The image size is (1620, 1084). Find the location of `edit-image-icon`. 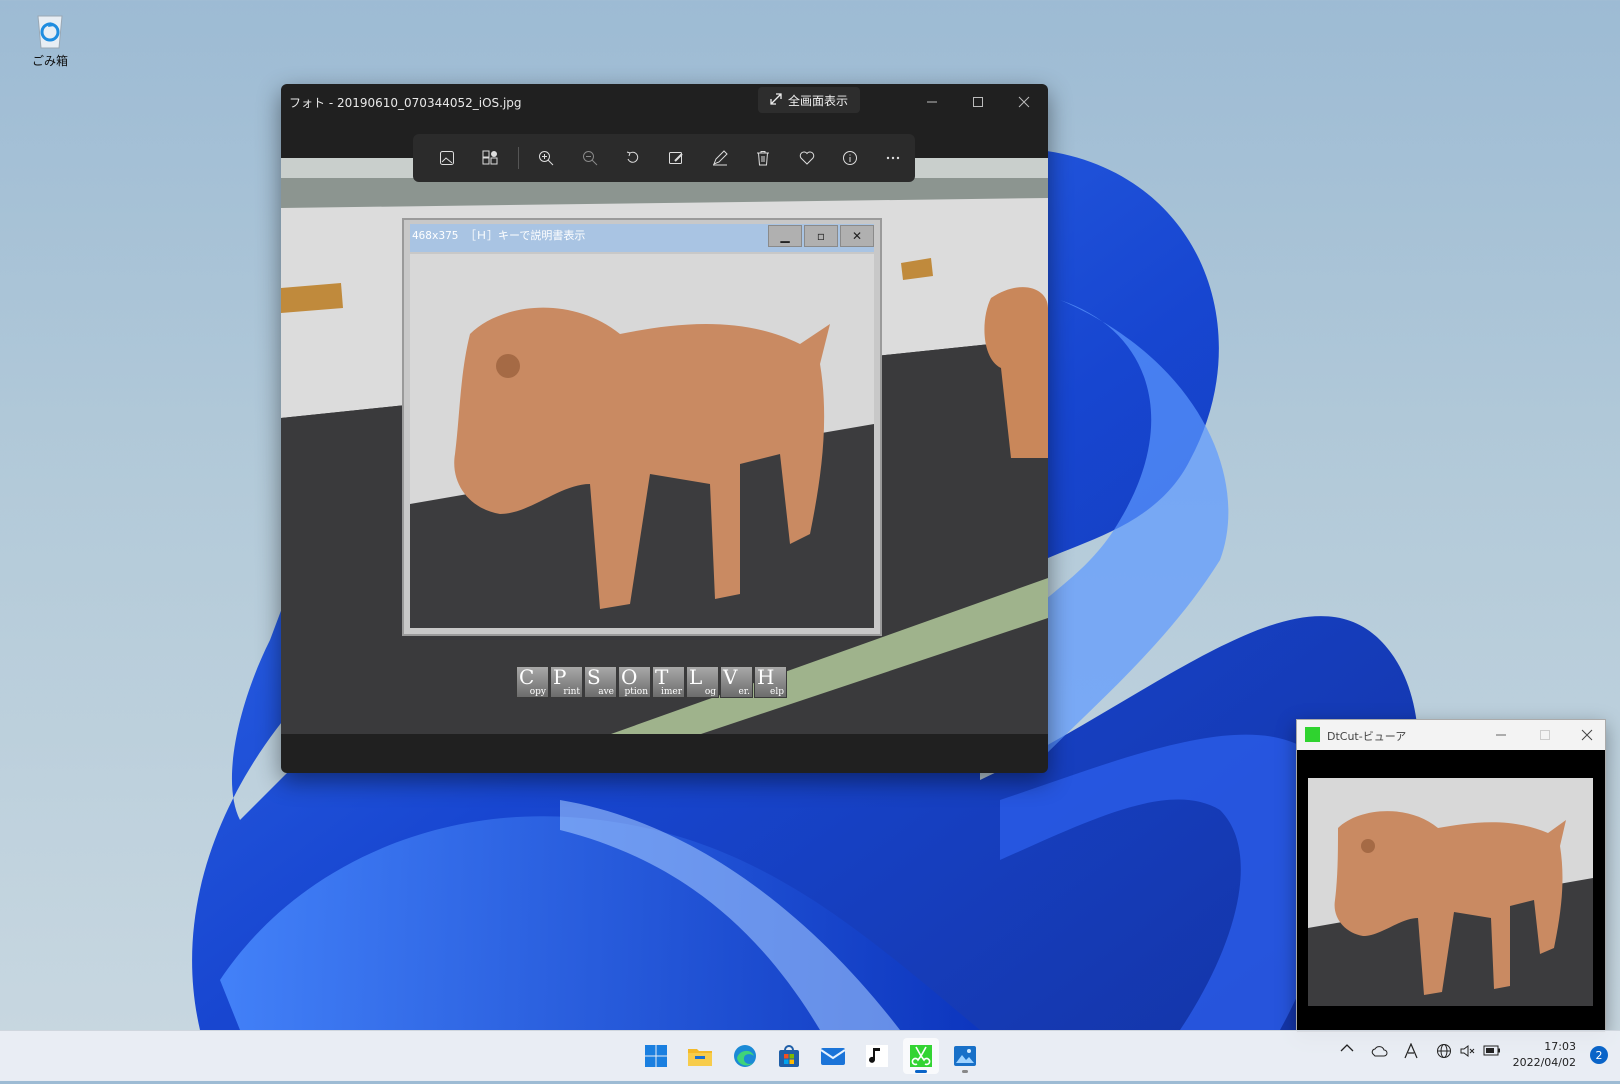

edit-image-icon is located at coordinates (676, 158).